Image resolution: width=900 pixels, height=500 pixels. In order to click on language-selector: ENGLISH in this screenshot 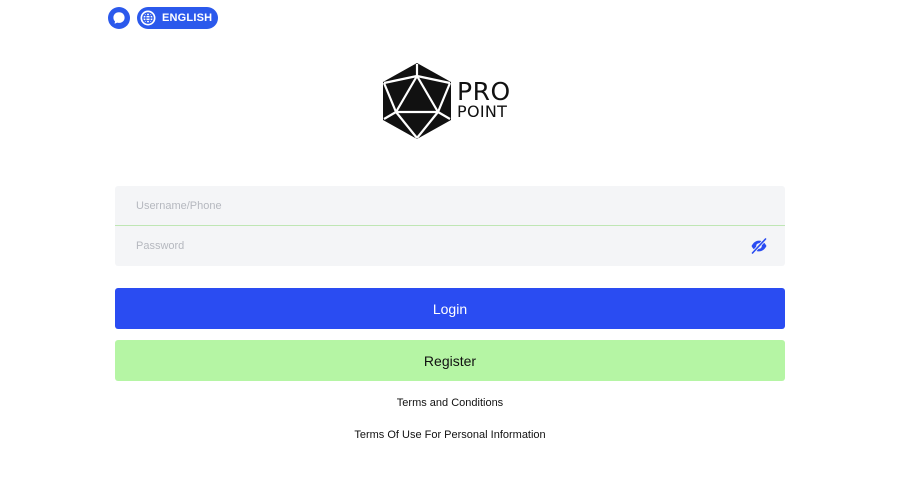, I will do `click(178, 18)`.